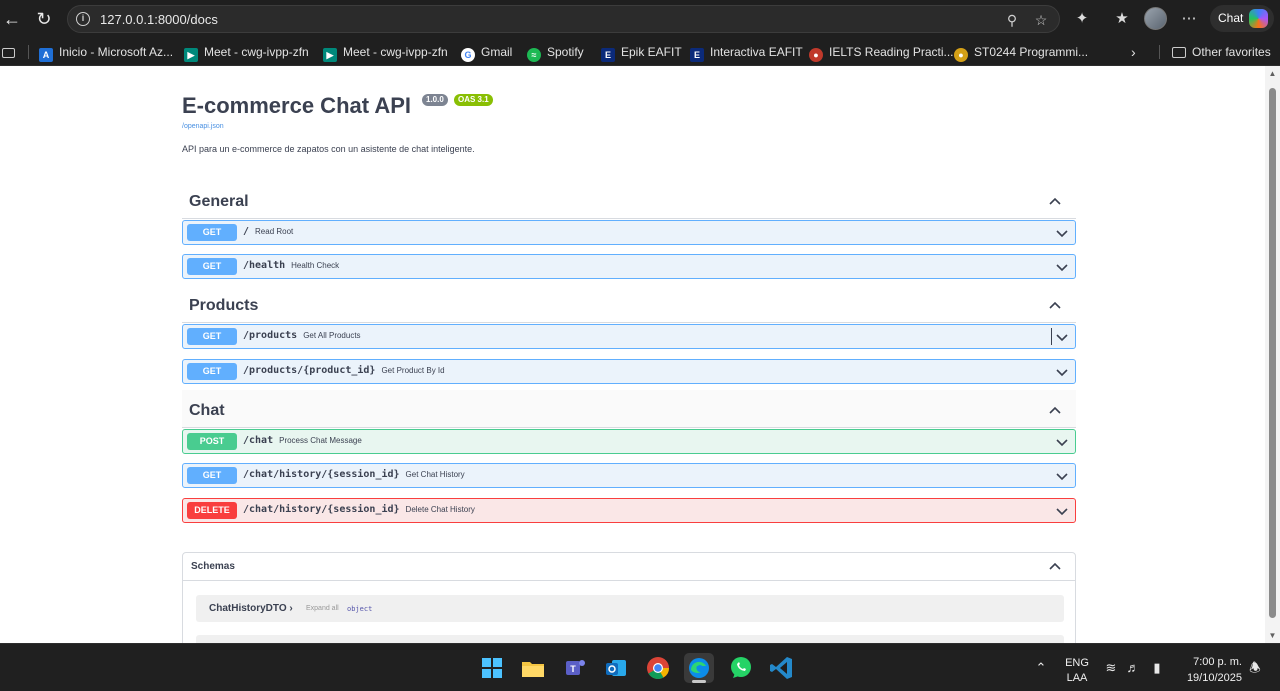 The image size is (1280, 691). Describe the element at coordinates (1272, 635) in the screenshot. I see `scroll-down-icon: ▼` at that location.